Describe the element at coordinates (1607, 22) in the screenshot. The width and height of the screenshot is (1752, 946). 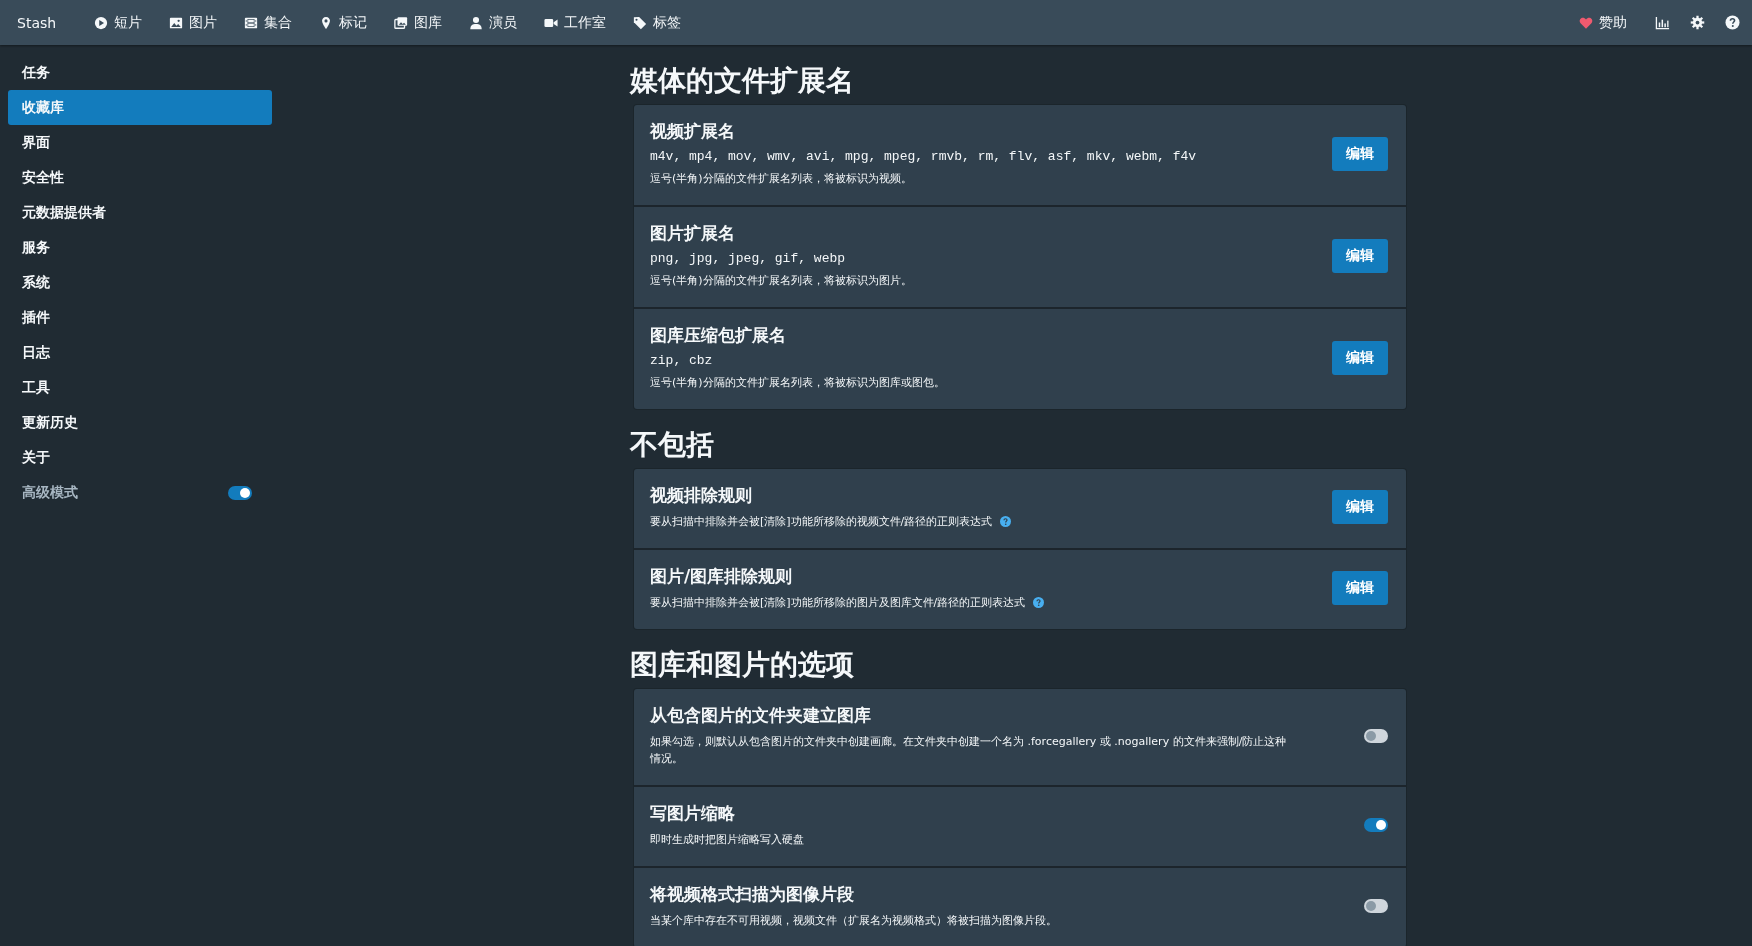
I see `donate-link: 赞助` at that location.